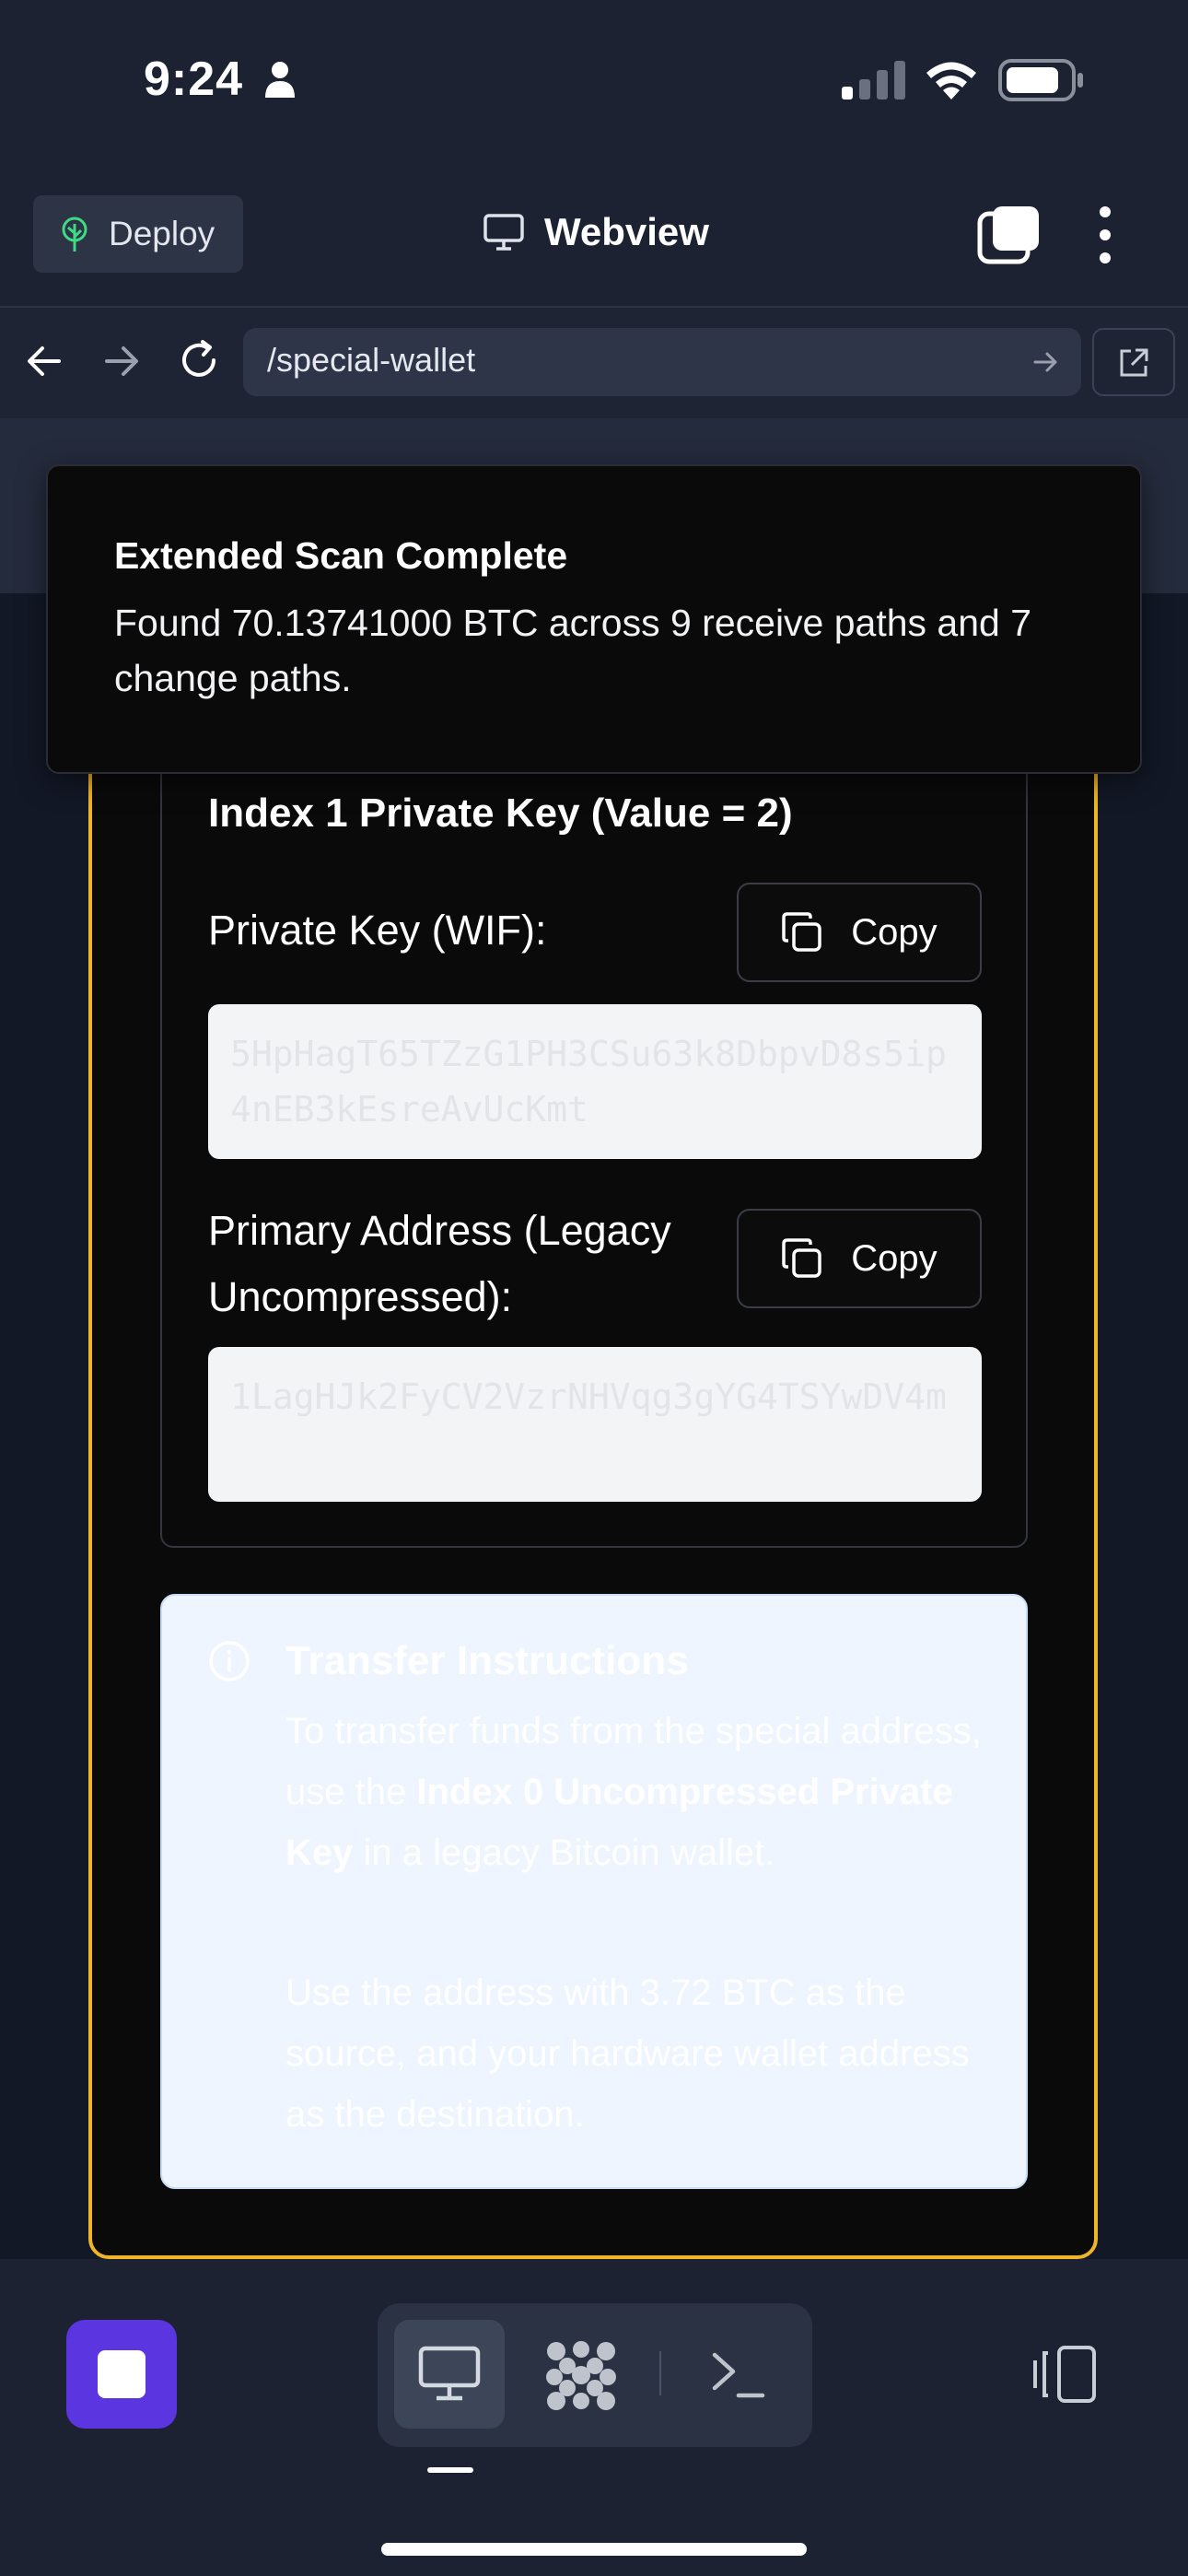 The height and width of the screenshot is (2576, 1188). Describe the element at coordinates (74, 234) in the screenshot. I see `tree-icon` at that location.